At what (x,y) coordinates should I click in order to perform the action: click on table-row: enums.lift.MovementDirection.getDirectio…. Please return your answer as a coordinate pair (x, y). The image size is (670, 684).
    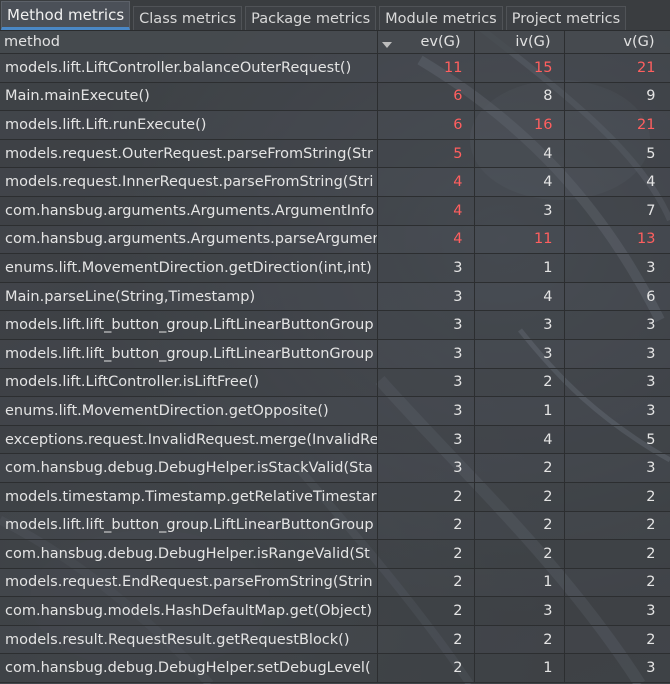
    Looking at the image, I should click on (335, 268).